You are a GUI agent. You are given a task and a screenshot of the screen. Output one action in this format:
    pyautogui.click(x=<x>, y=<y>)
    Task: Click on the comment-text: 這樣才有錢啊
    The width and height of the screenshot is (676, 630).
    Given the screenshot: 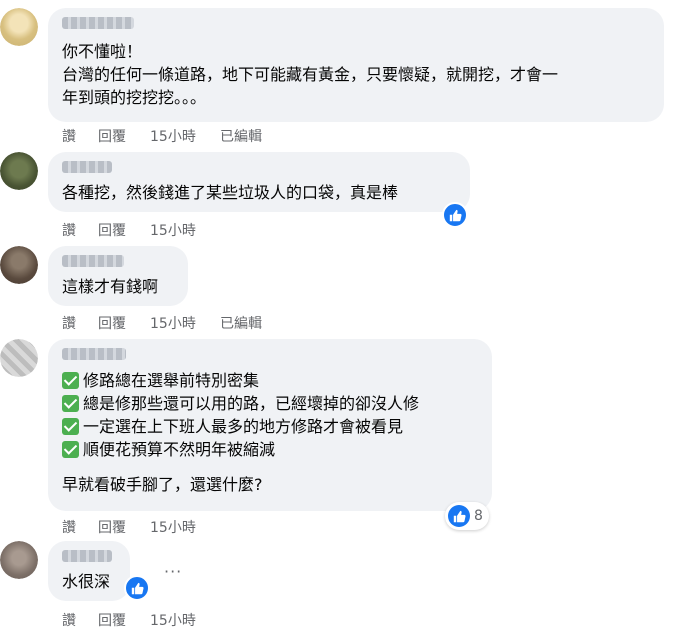 What is the action you would take?
    pyautogui.click(x=110, y=286)
    